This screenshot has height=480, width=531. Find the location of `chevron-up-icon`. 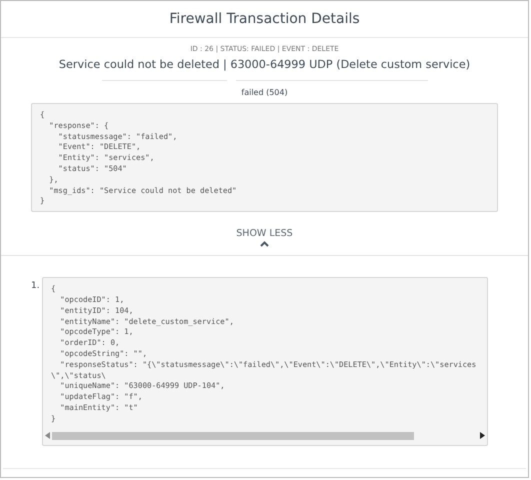

chevron-up-icon is located at coordinates (264, 244).